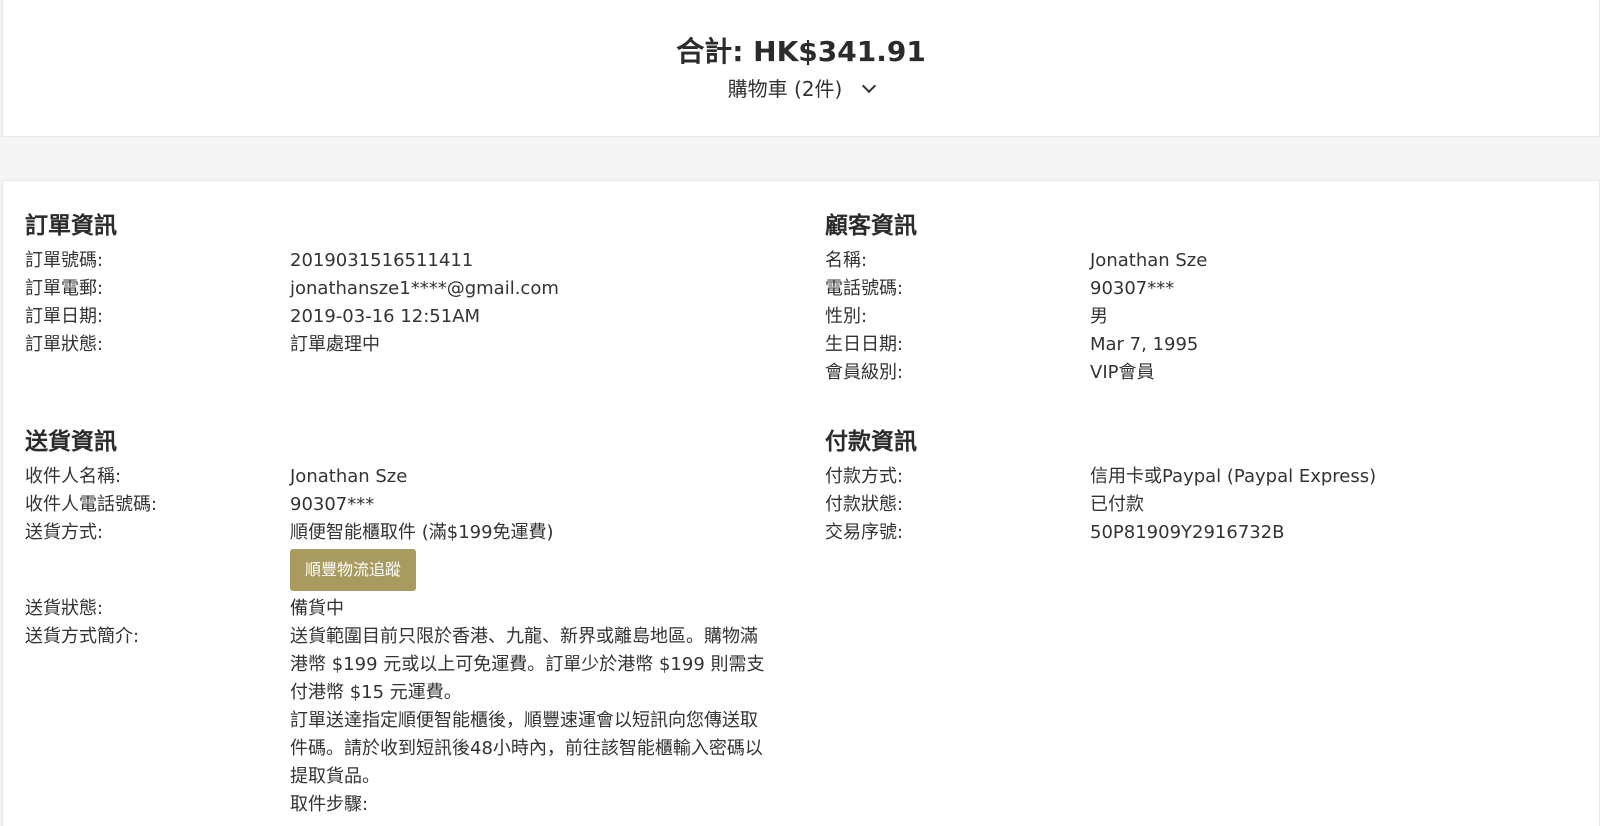  Describe the element at coordinates (864, 344) in the screenshot. I see `customer-birthday-label: 生日日期:` at that location.